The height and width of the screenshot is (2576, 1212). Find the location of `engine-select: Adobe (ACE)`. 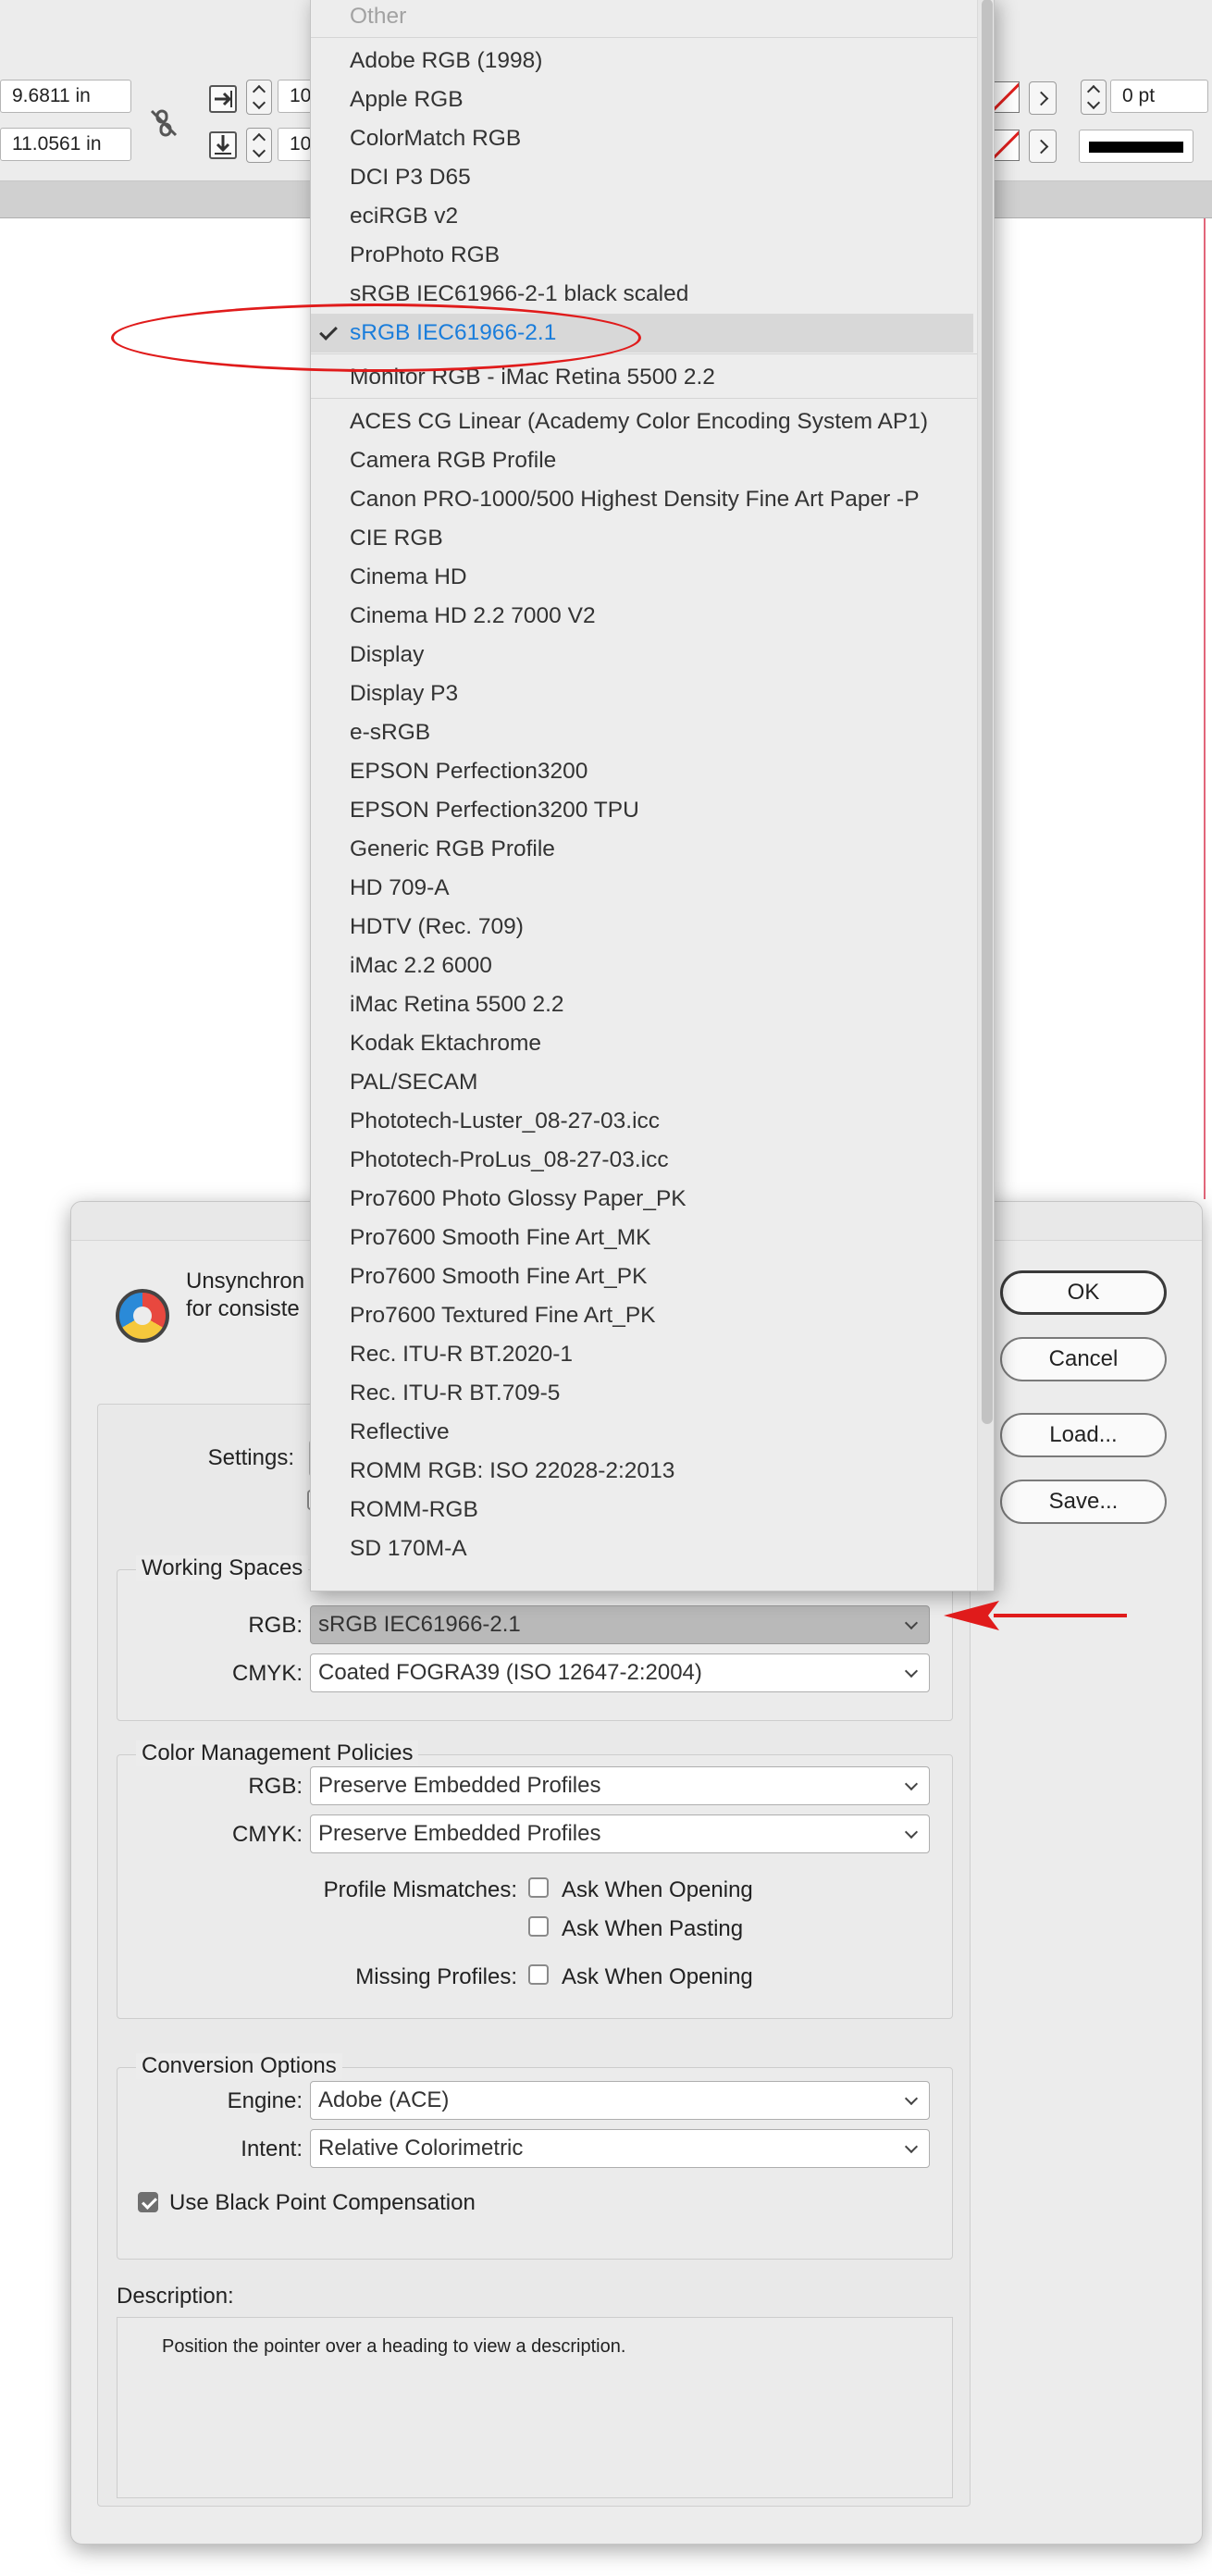

engine-select: Adobe (ACE) is located at coordinates (620, 2100).